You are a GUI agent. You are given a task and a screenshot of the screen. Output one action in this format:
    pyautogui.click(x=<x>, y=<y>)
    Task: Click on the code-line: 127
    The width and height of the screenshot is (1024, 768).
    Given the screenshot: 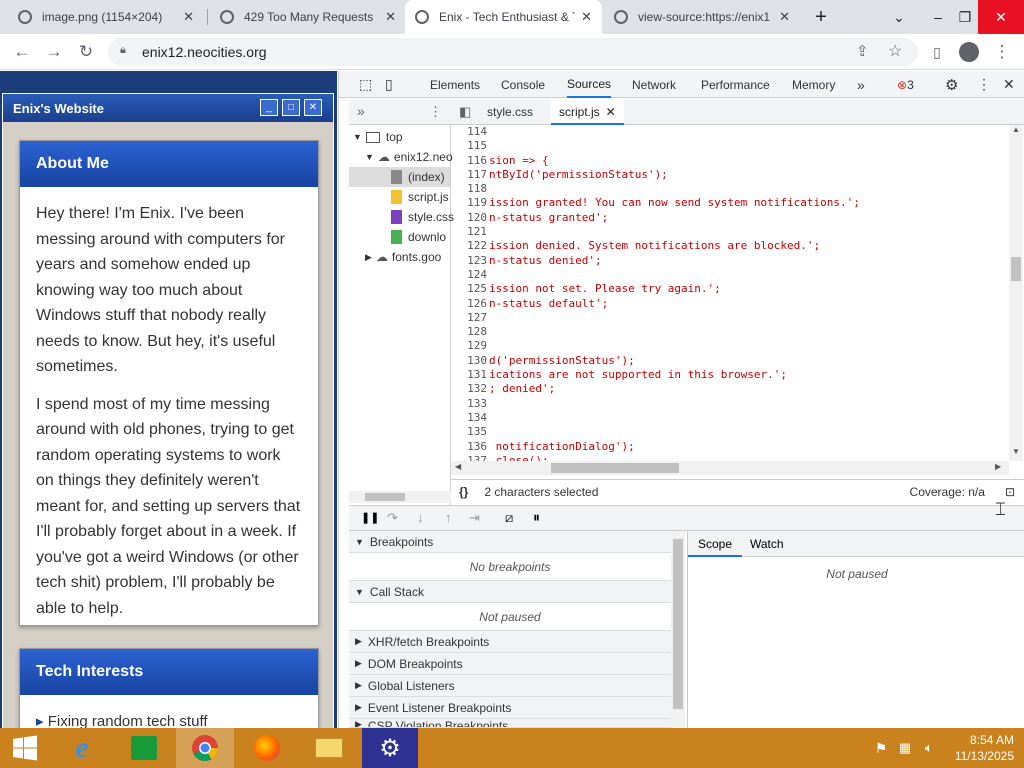 What is the action you would take?
    pyautogui.click(x=730, y=318)
    